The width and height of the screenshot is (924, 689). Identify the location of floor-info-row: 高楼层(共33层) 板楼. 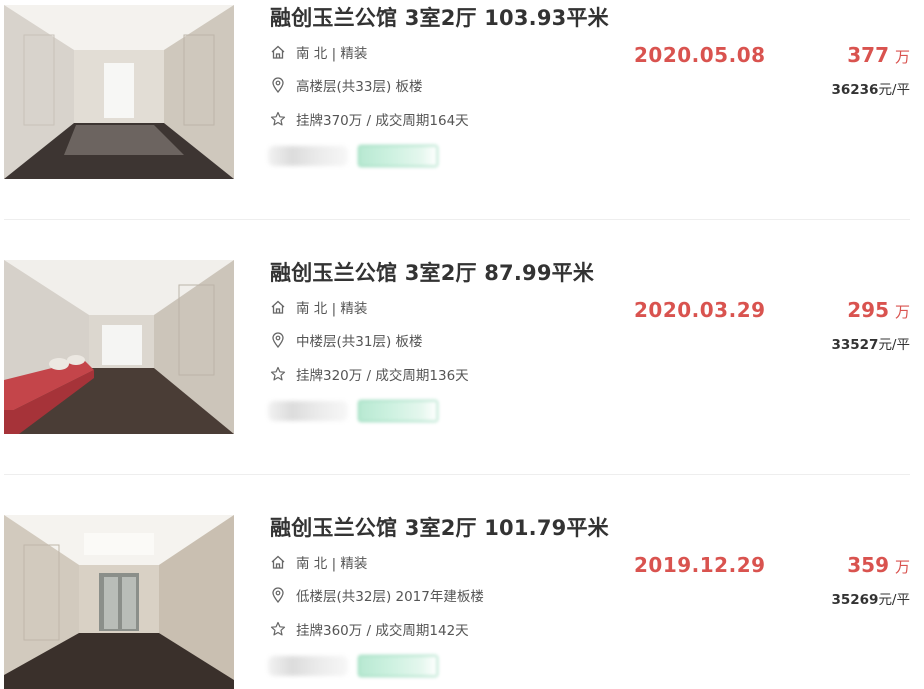
(346, 85).